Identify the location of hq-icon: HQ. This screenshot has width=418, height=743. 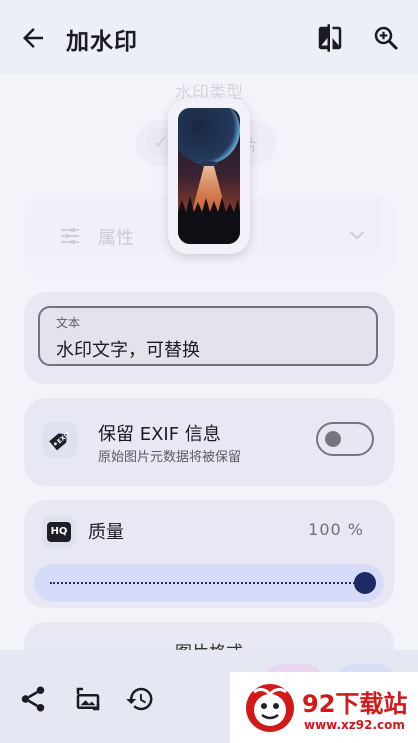
(59, 532).